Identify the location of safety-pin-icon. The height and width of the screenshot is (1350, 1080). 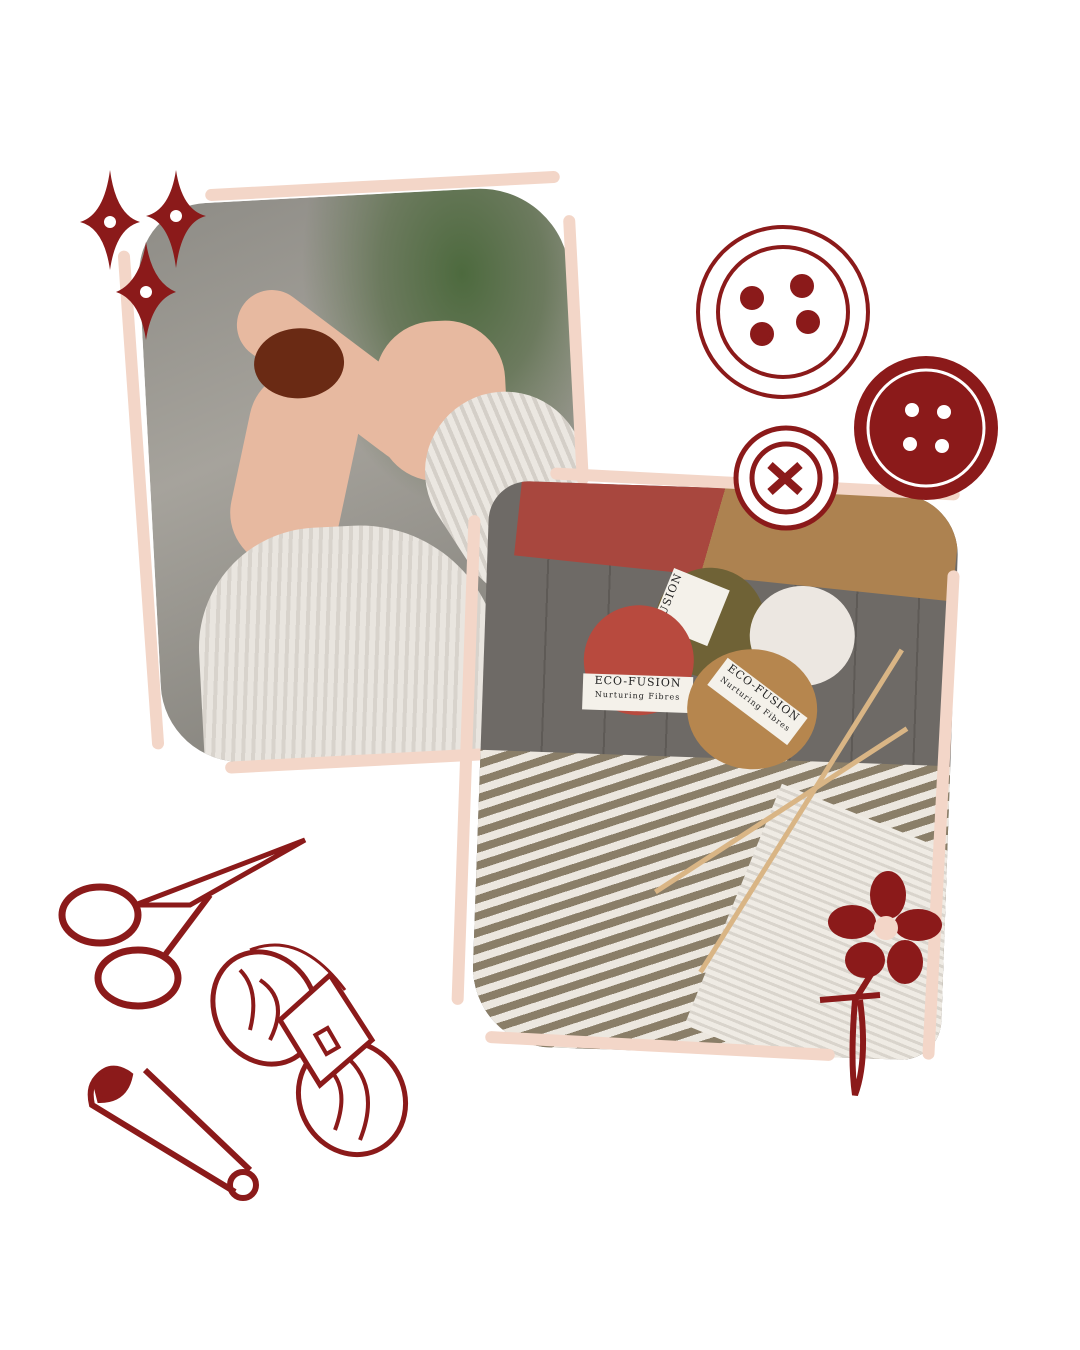
(173, 1133).